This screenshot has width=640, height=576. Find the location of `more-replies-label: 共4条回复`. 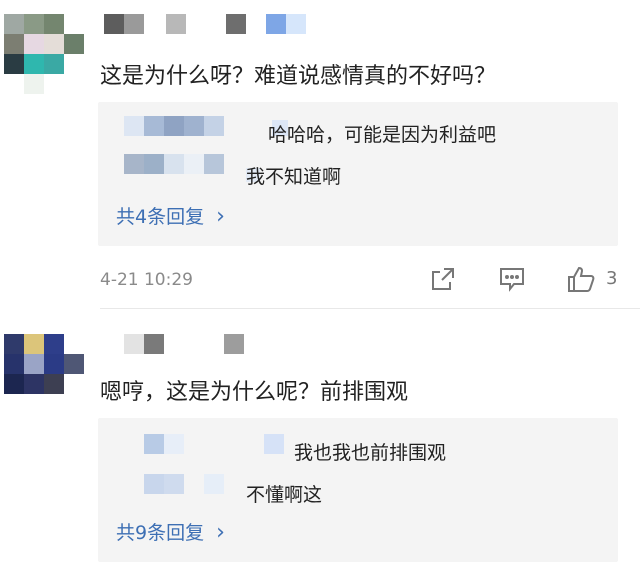

more-replies-label: 共4条回复 is located at coordinates (160, 217).